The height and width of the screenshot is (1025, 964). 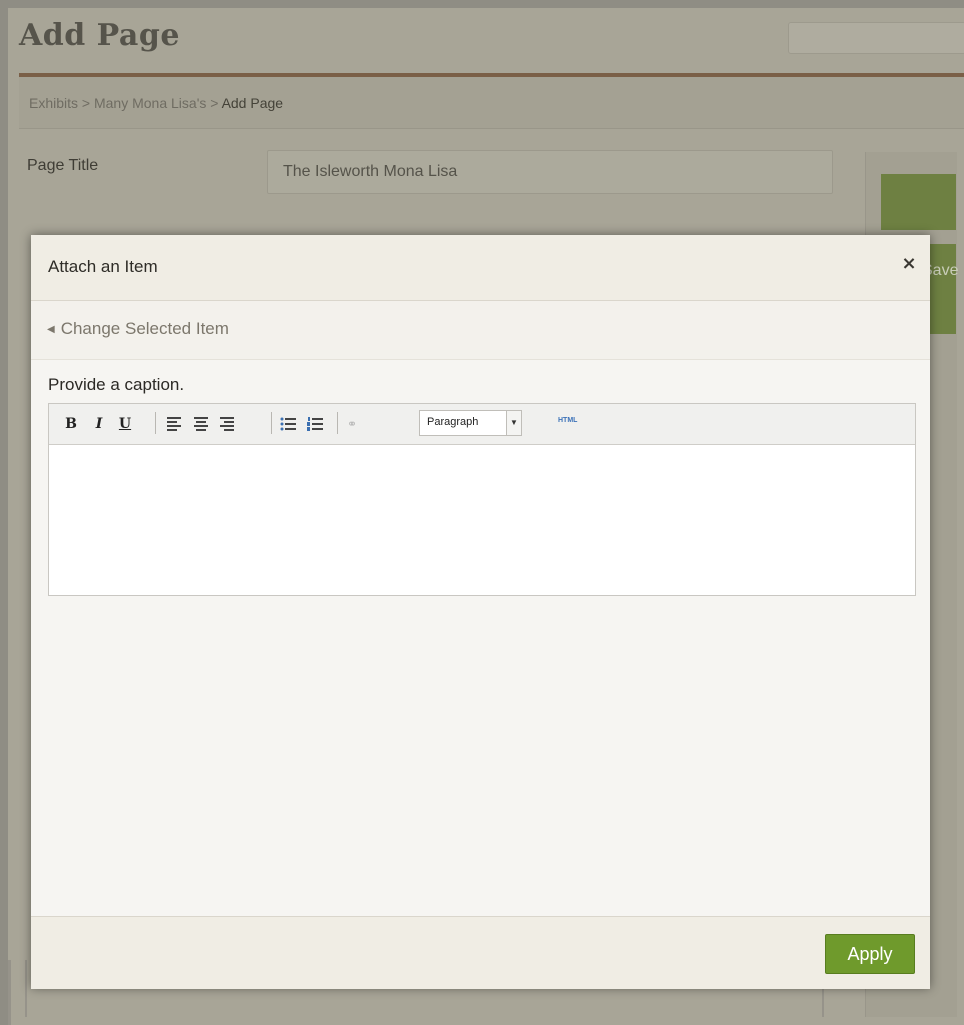 I want to click on numbered-list-icon, so click(x=315, y=424).